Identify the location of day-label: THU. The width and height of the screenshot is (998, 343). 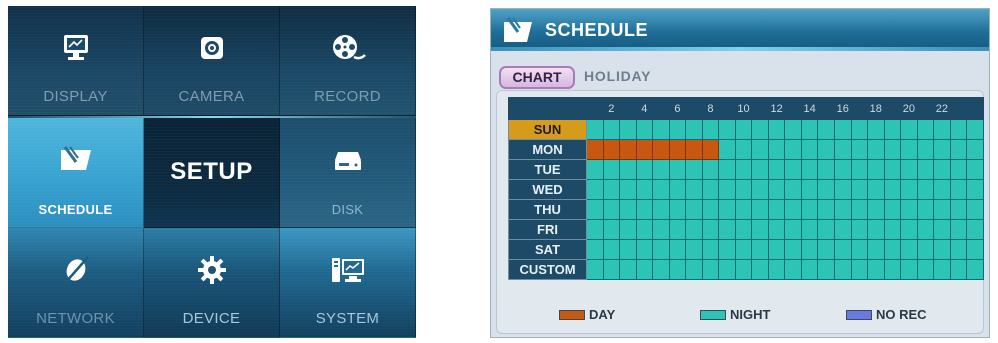
(547, 209).